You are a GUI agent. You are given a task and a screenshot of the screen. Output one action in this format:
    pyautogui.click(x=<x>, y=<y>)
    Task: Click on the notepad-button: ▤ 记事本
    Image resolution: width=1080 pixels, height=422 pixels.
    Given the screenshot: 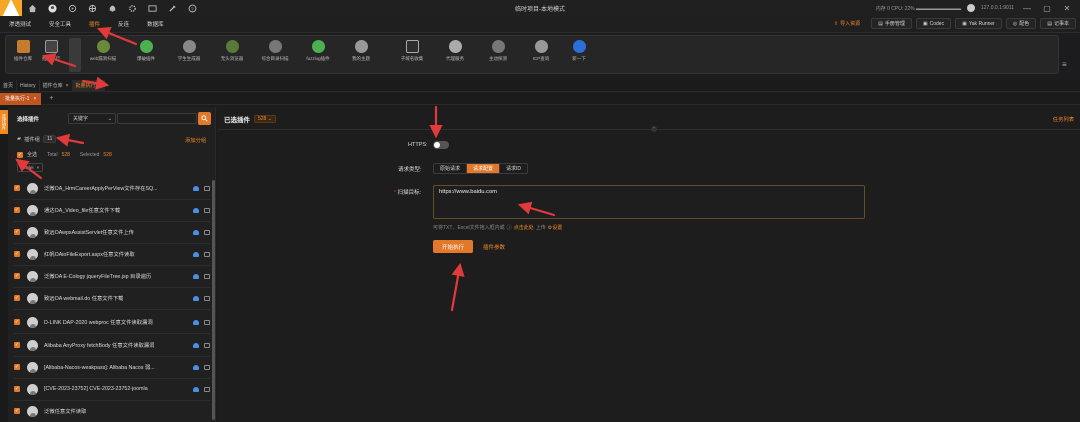 What is the action you would take?
    pyautogui.click(x=1058, y=23)
    